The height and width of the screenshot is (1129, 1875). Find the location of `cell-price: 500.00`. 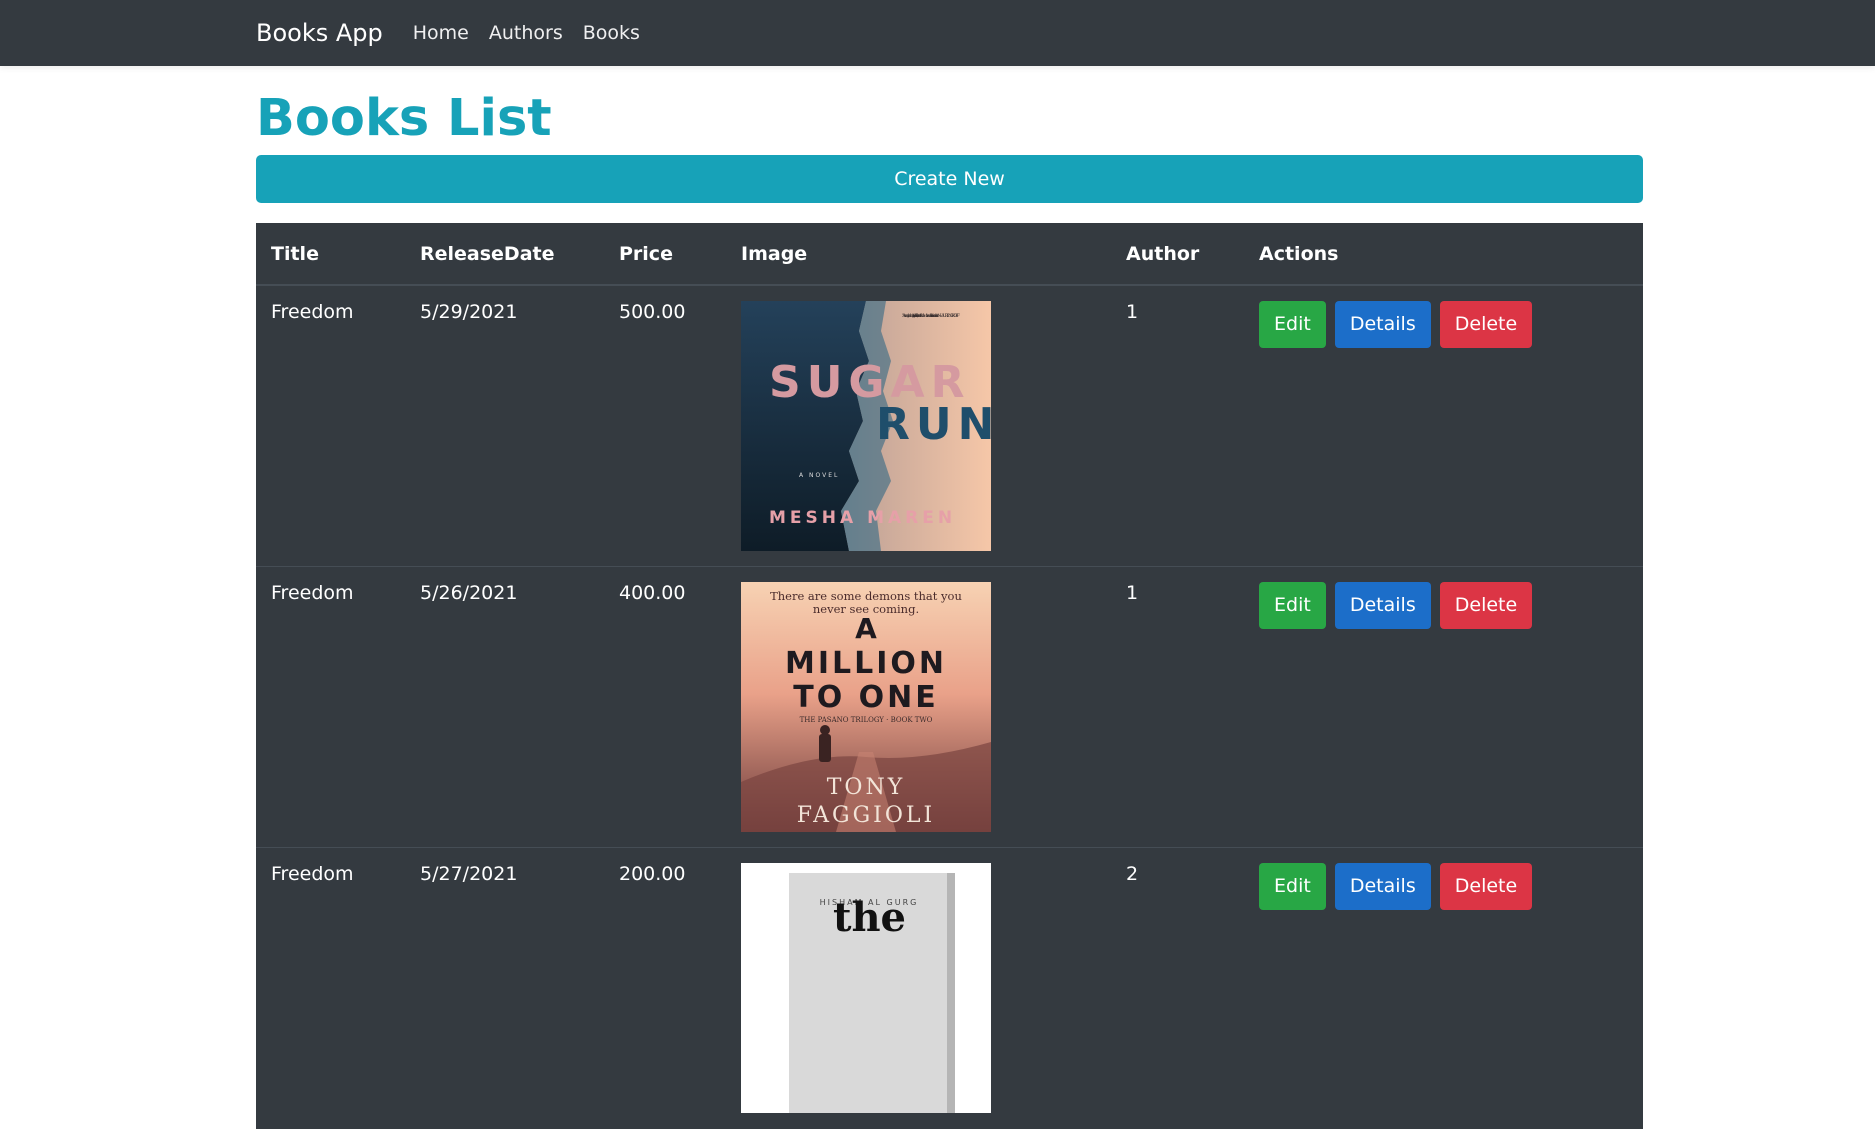

cell-price: 500.00 is located at coordinates (665, 425).